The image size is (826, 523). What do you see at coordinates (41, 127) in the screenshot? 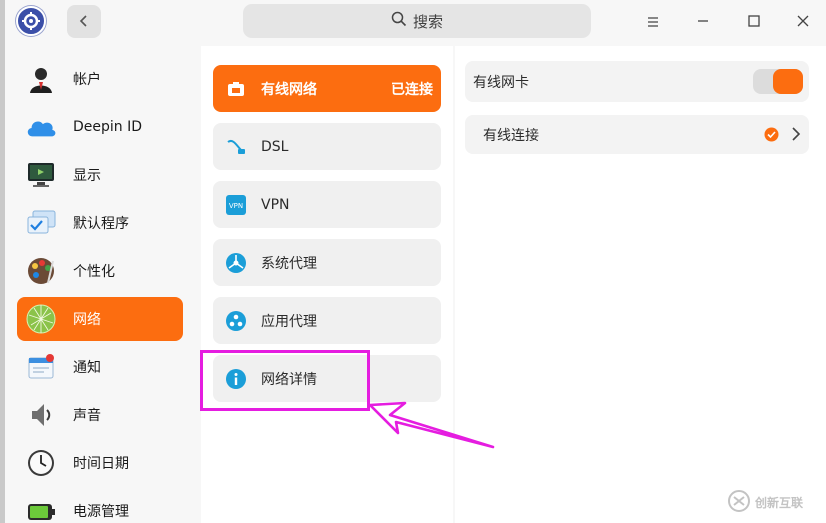
I see `cloud-icon` at bounding box center [41, 127].